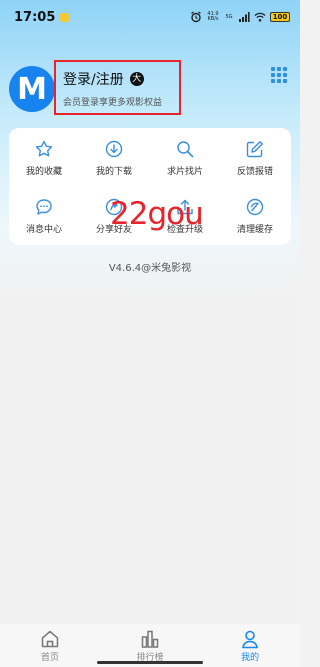 Image resolution: width=320 pixels, height=667 pixels. I want to click on search-icon, so click(185, 149).